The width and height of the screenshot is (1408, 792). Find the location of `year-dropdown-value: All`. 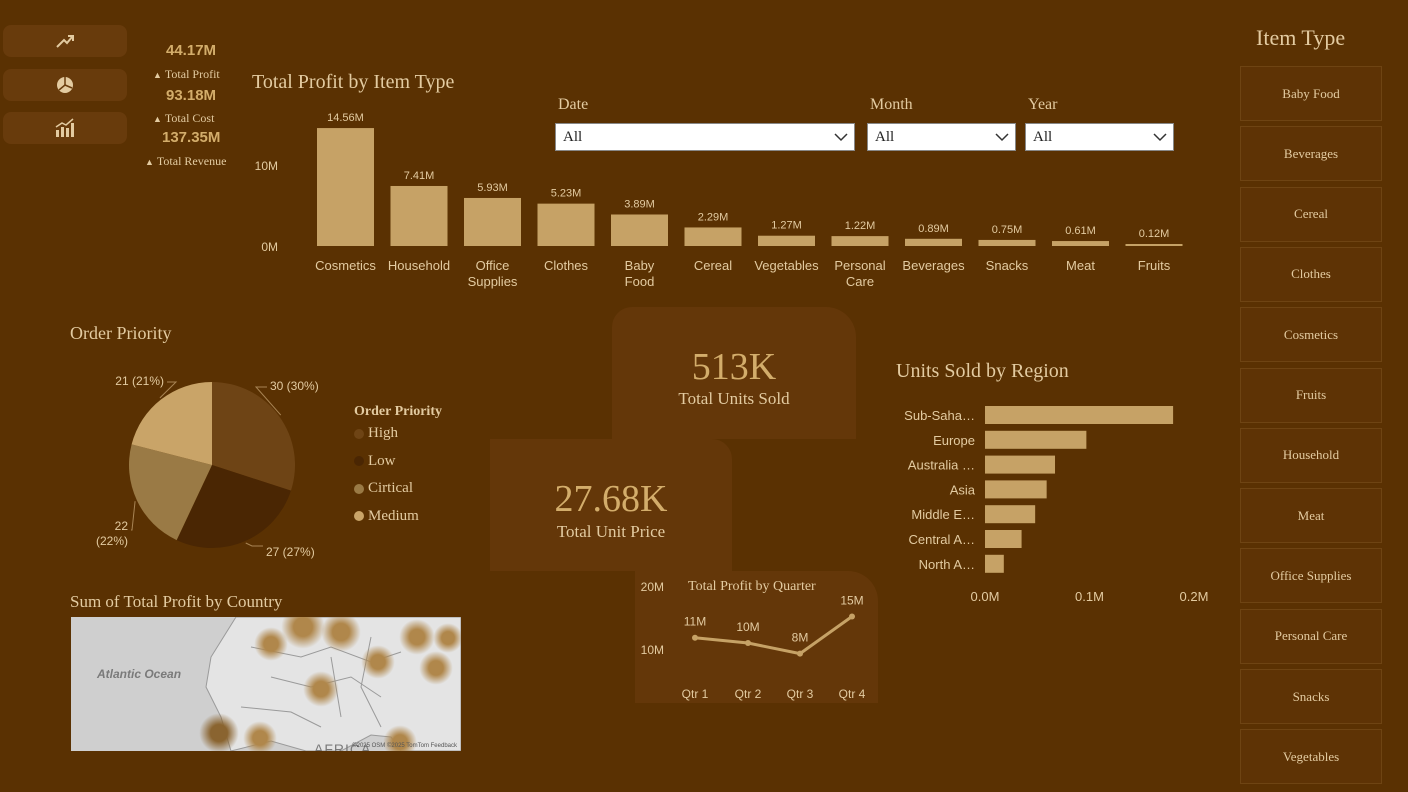

year-dropdown-value: All is located at coordinates (1043, 137).